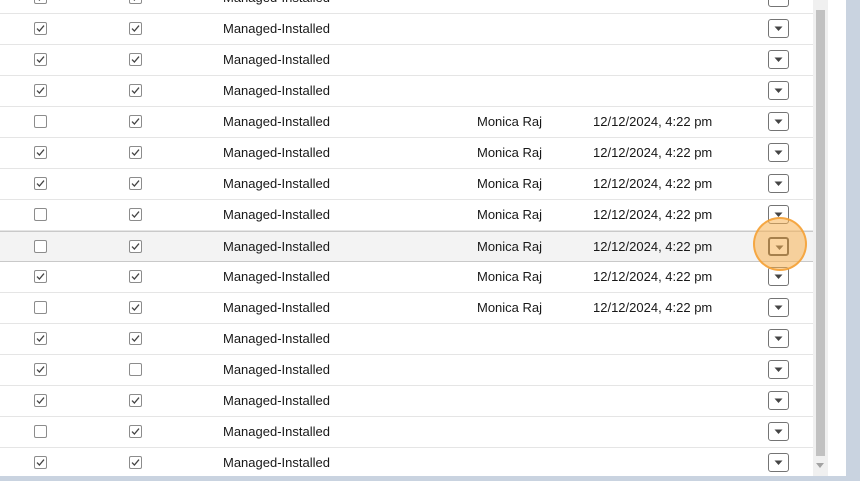 This screenshot has height=481, width=860. Describe the element at coordinates (820, 233) in the screenshot. I see `scrollbar-thumb` at that location.